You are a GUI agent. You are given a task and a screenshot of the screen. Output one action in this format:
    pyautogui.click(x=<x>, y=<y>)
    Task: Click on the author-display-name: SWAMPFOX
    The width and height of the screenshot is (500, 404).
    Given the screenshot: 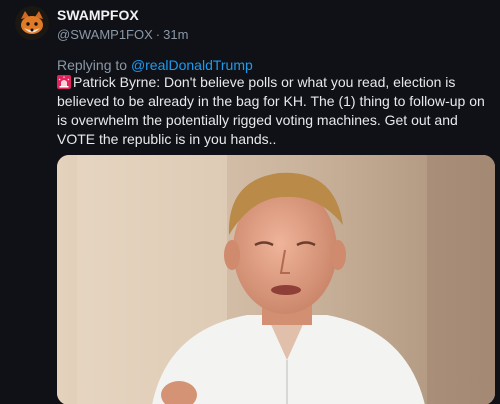 What is the action you would take?
    pyautogui.click(x=122, y=15)
    